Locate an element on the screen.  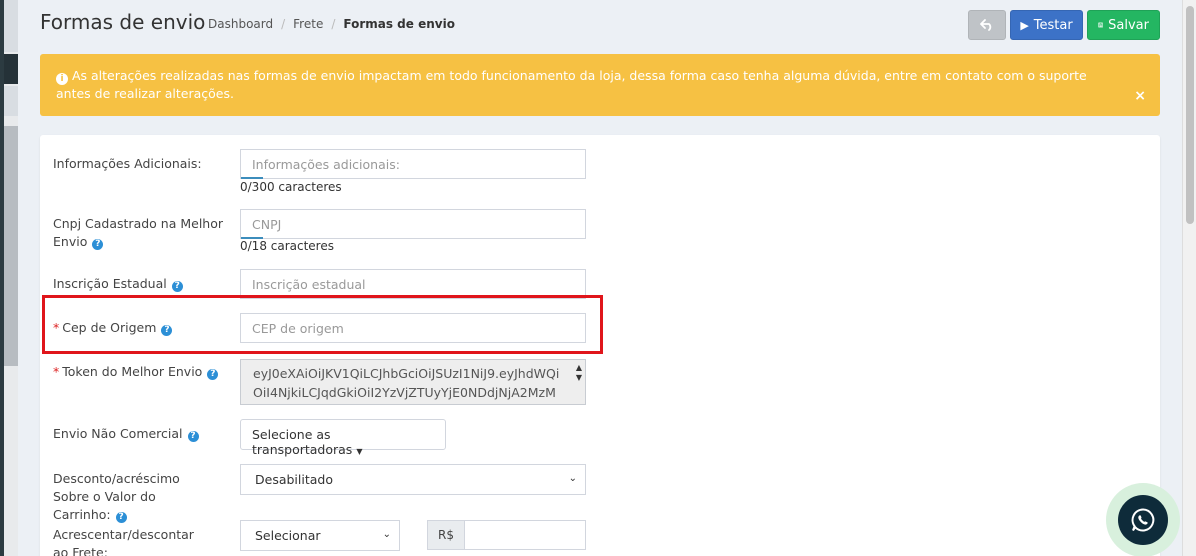
breadcrumb-dashboard: Dashboard is located at coordinates (240, 24).